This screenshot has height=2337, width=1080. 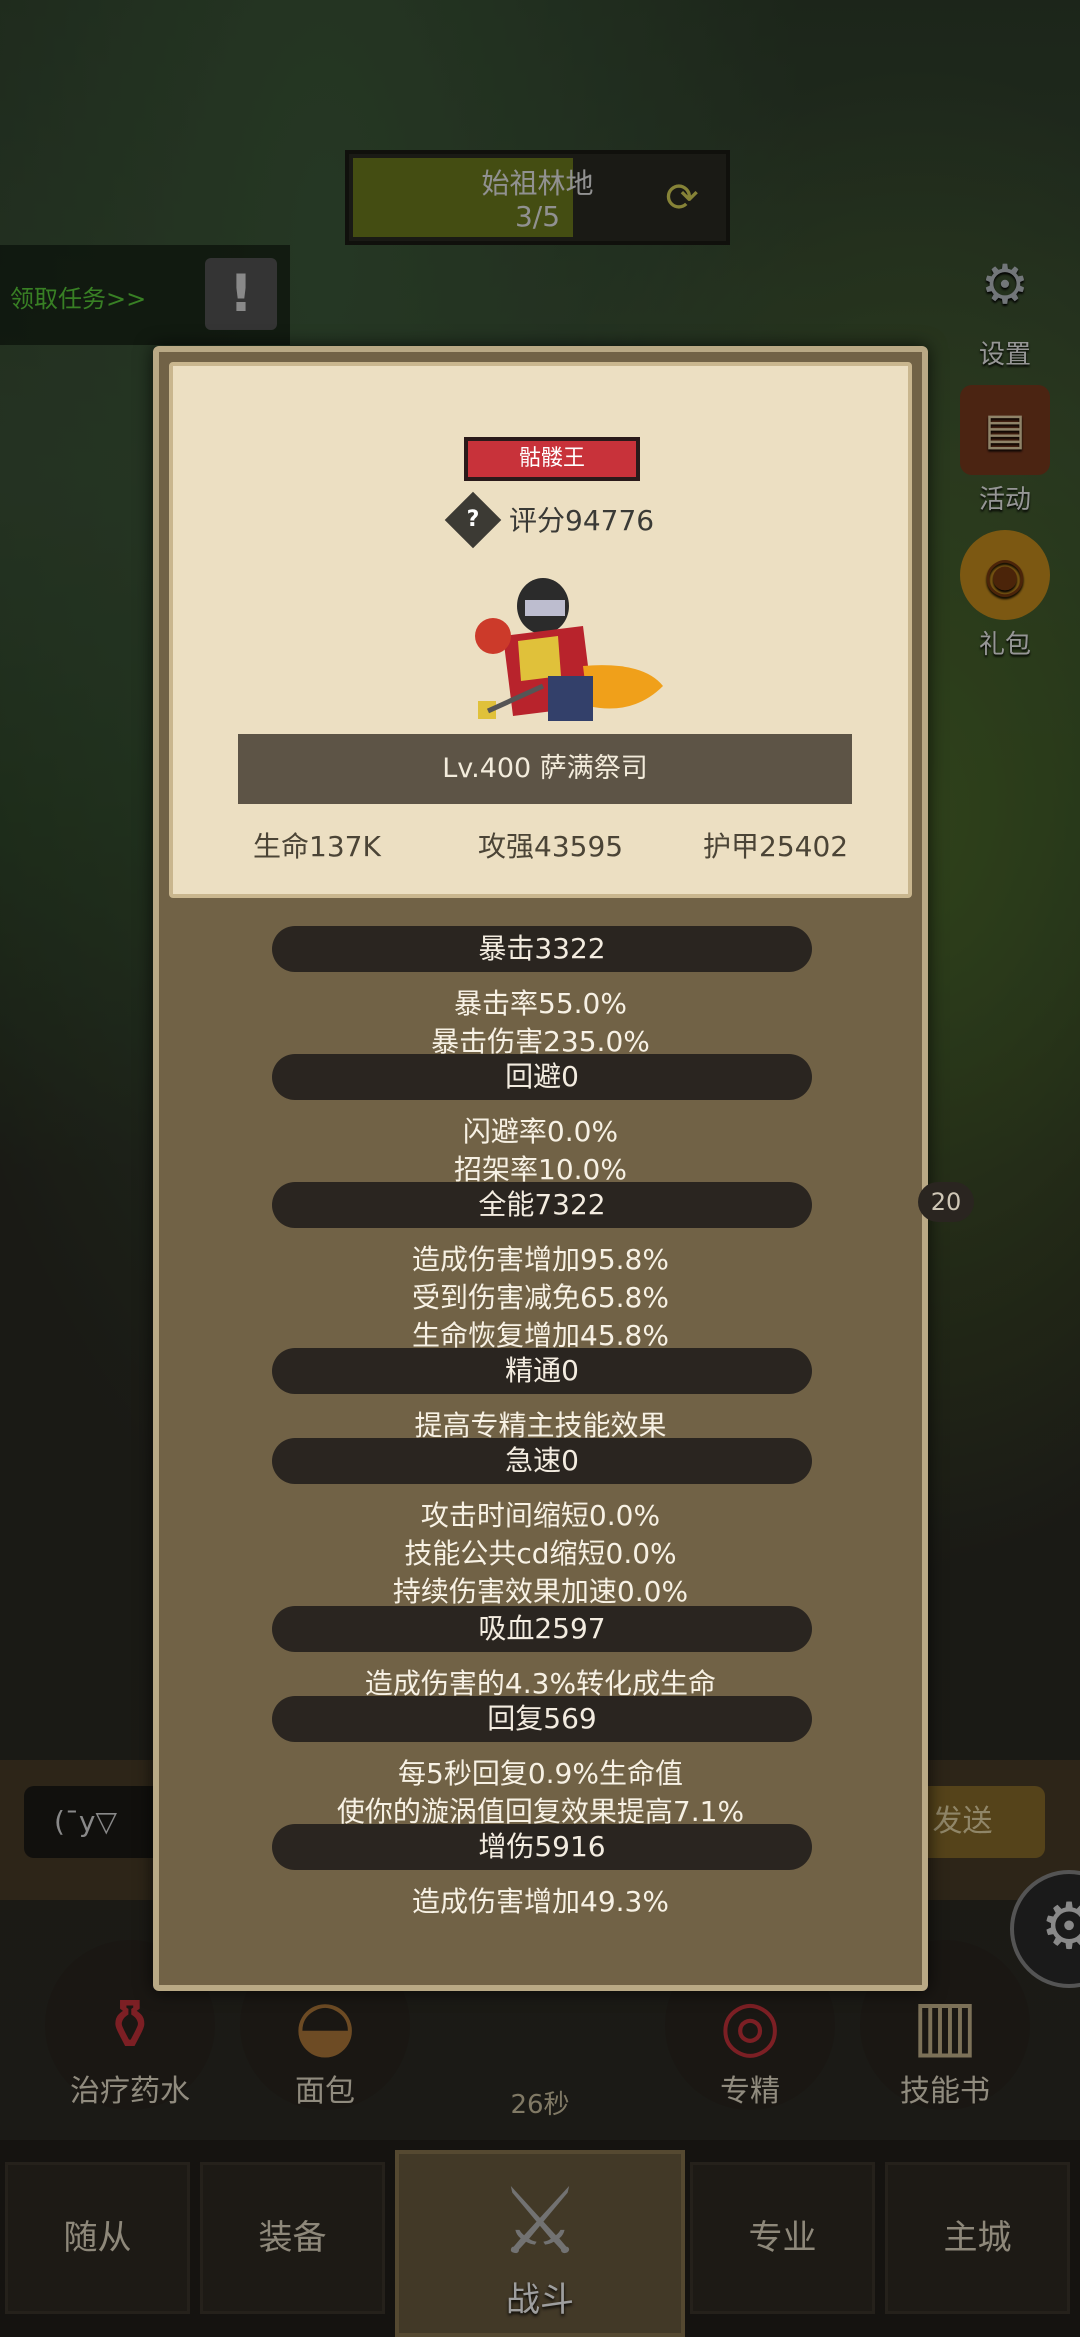 What do you see at coordinates (540, 1131) in the screenshot?
I see `stat-line: 闪避率0.0%` at bounding box center [540, 1131].